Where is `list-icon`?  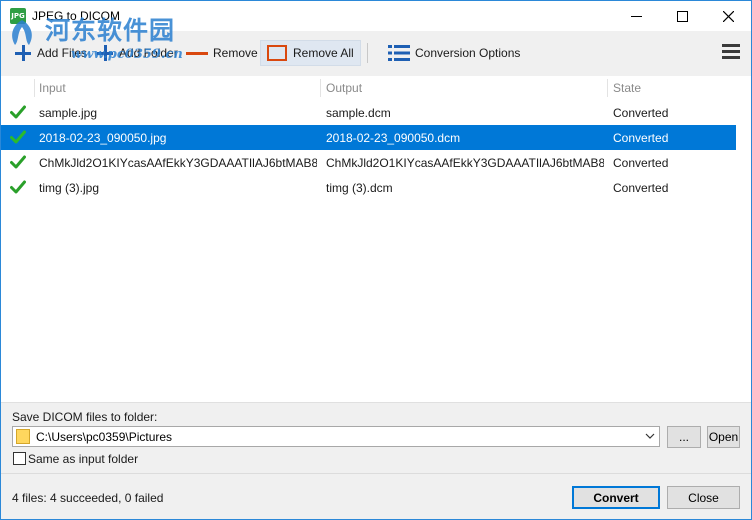 list-icon is located at coordinates (399, 53).